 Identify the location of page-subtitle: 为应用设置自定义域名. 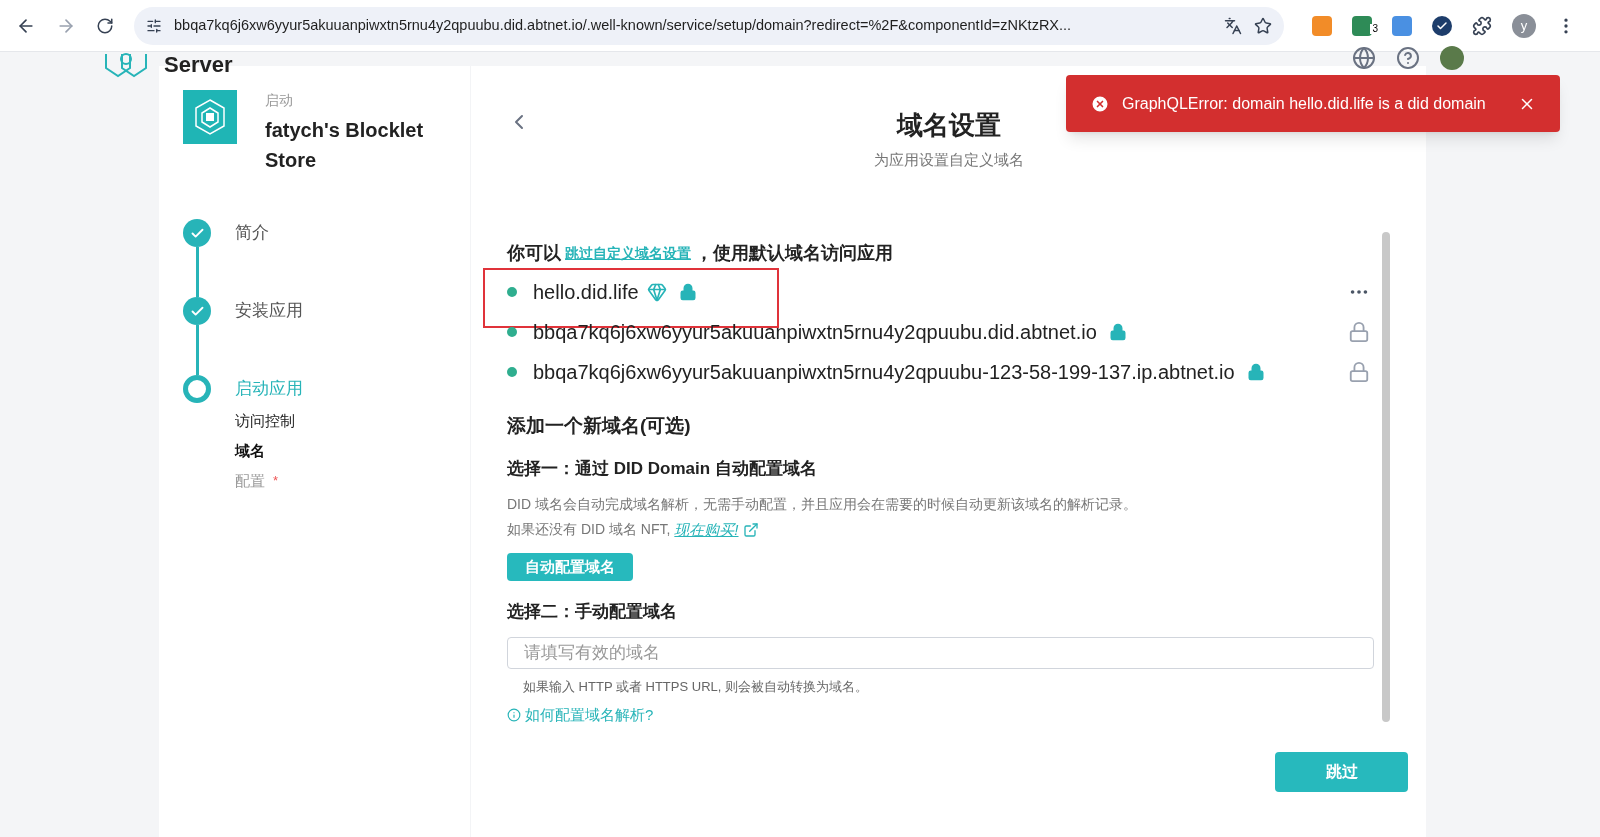
(948, 160).